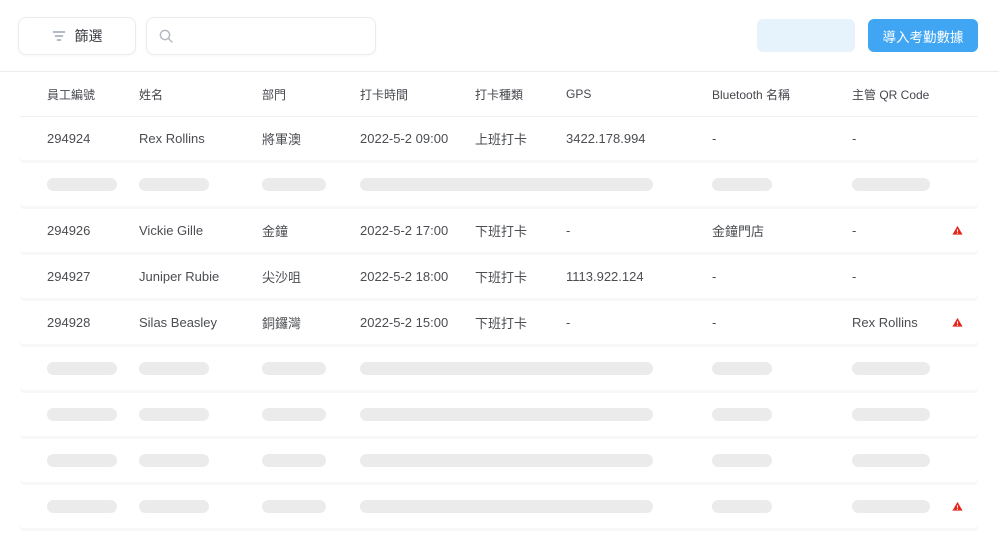  I want to click on cell-department: 銅鑼灣, so click(282, 323).